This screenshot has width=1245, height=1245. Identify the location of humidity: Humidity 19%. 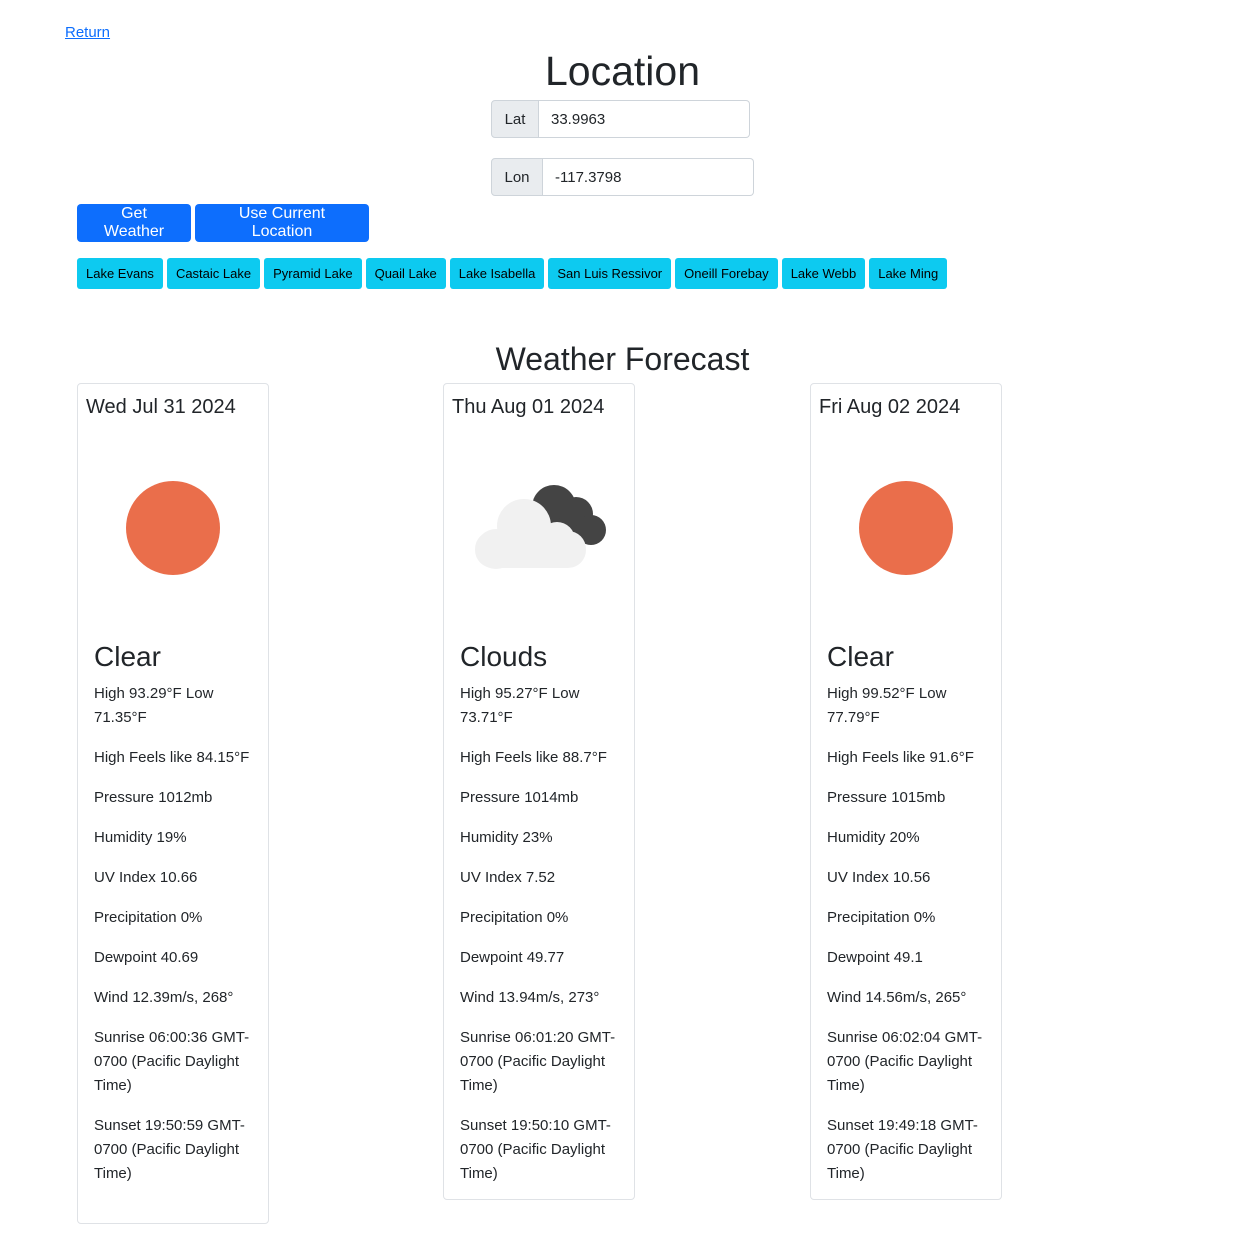
(140, 837).